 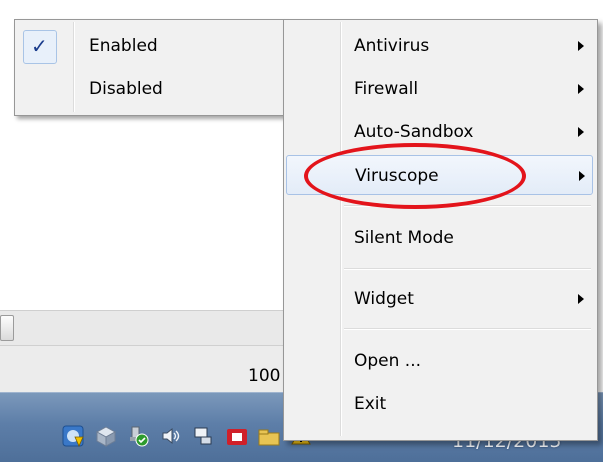 I want to click on menu-item-label: Firewall, so click(x=386, y=89).